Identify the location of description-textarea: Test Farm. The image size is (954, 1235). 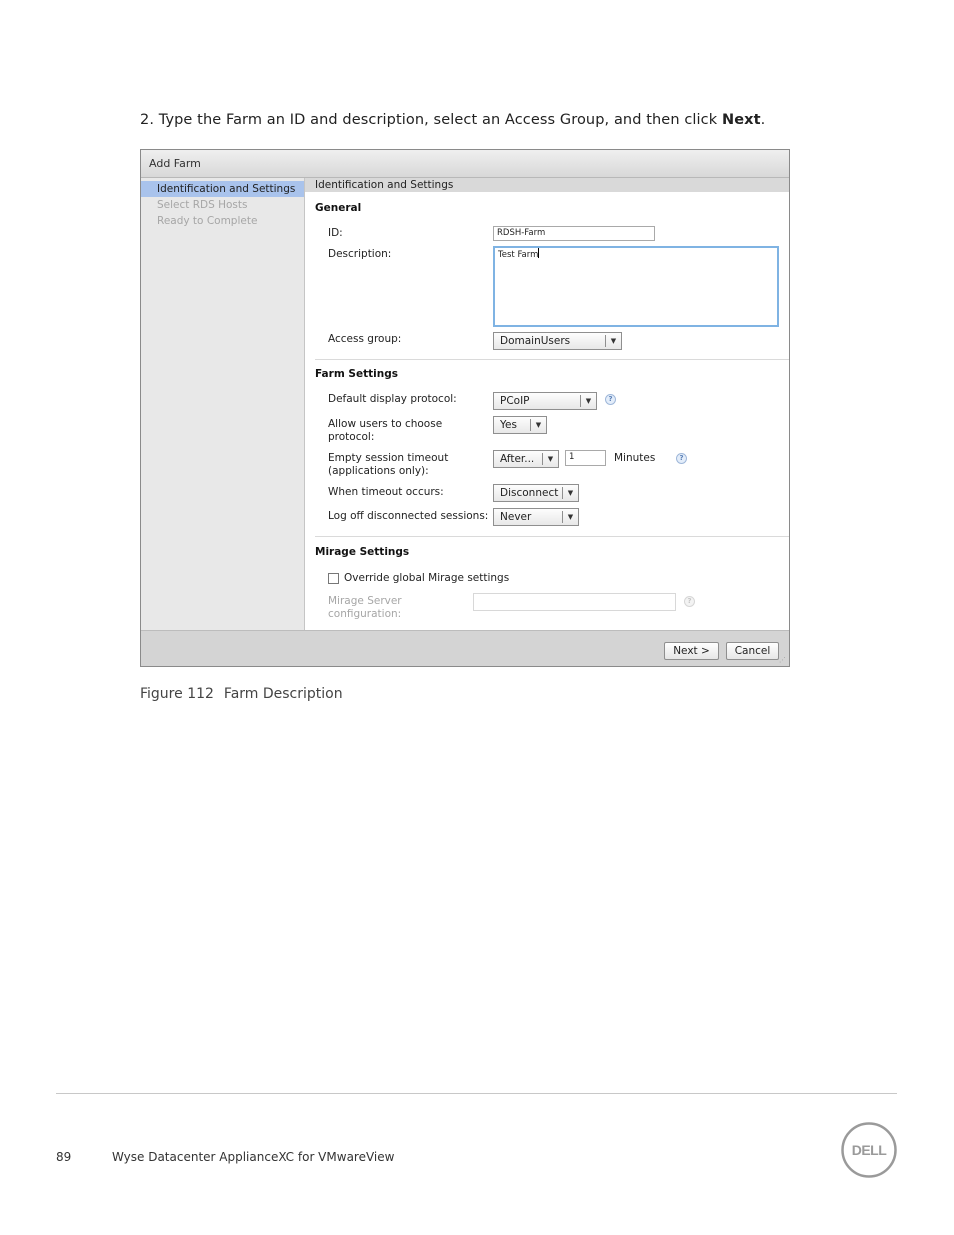
(636, 286).